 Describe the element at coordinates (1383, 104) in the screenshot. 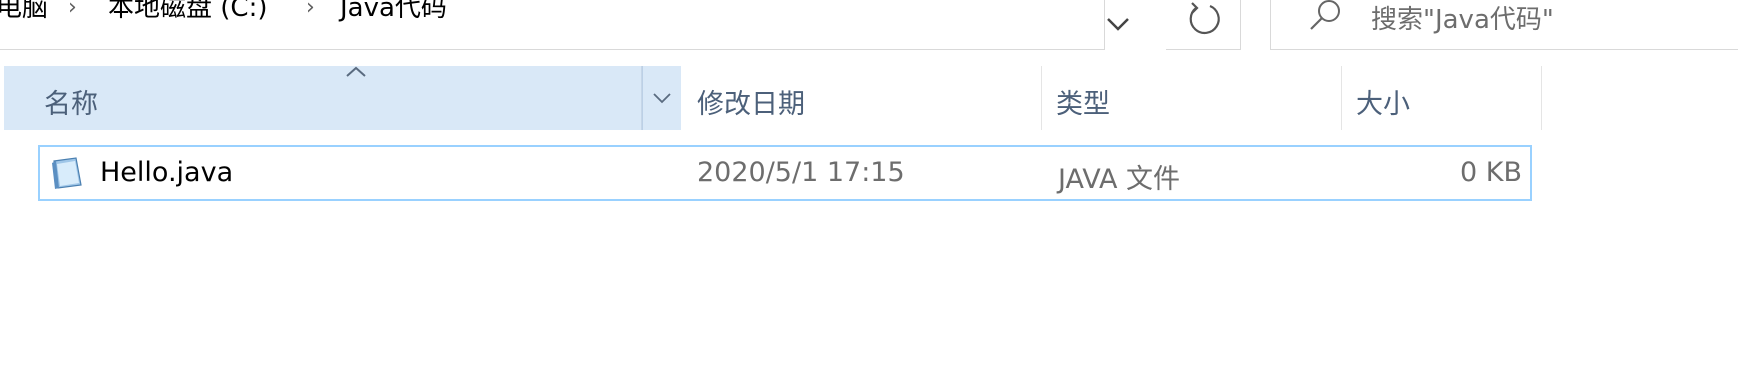

I see `column-header-label: 大小` at that location.